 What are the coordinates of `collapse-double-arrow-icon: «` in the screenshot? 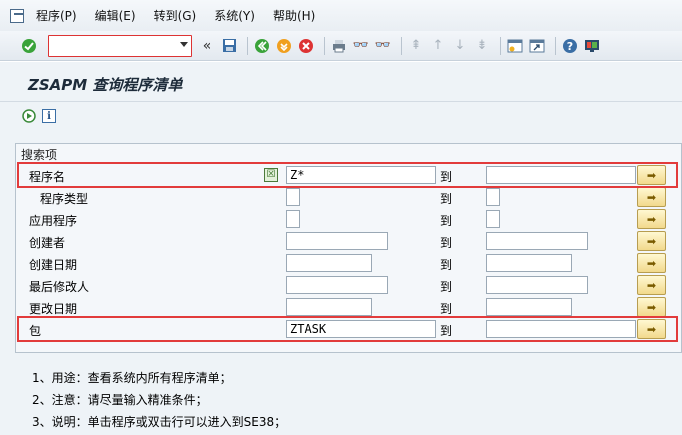 It's located at (207, 46).